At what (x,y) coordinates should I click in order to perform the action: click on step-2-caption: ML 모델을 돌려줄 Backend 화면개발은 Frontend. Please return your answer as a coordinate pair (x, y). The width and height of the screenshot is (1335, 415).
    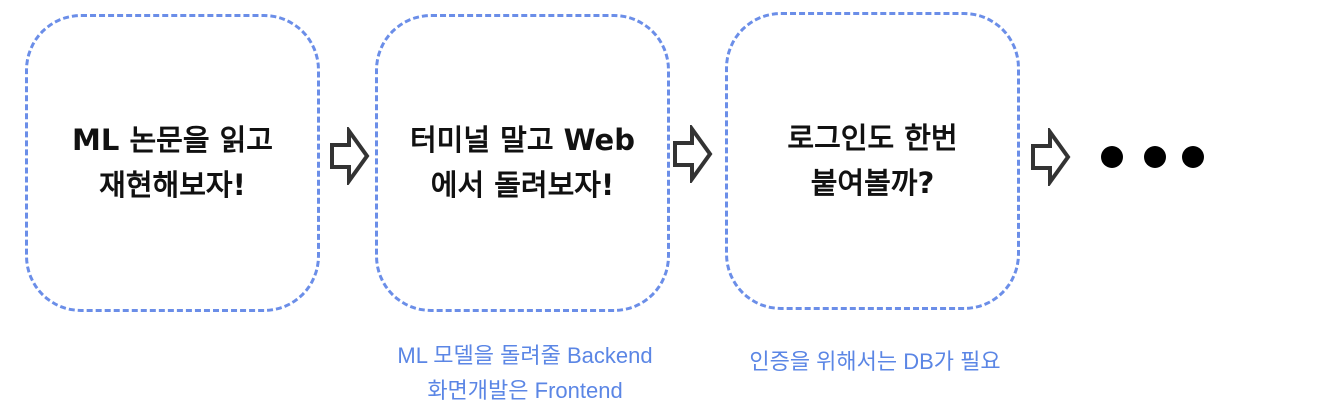
    Looking at the image, I should click on (525, 373).